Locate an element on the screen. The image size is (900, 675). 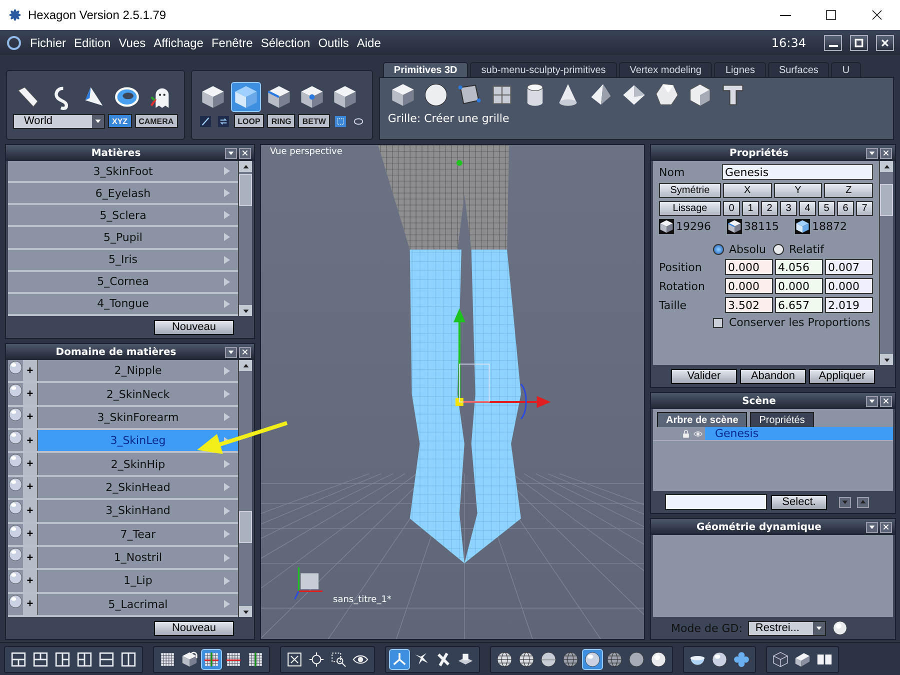
number-field: 6.657 is located at coordinates (799, 305).